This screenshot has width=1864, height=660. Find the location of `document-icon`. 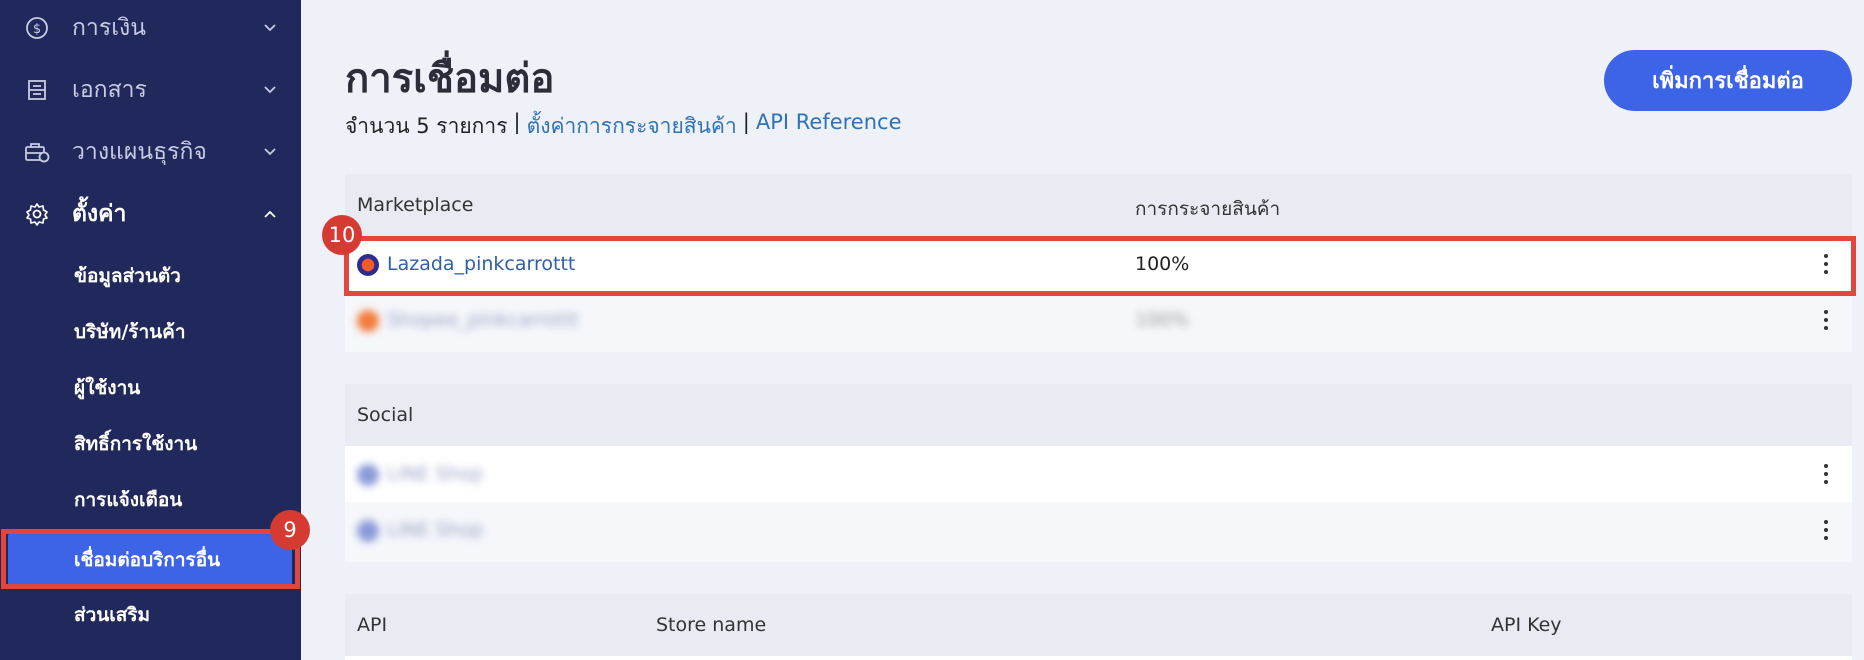

document-icon is located at coordinates (37, 90).